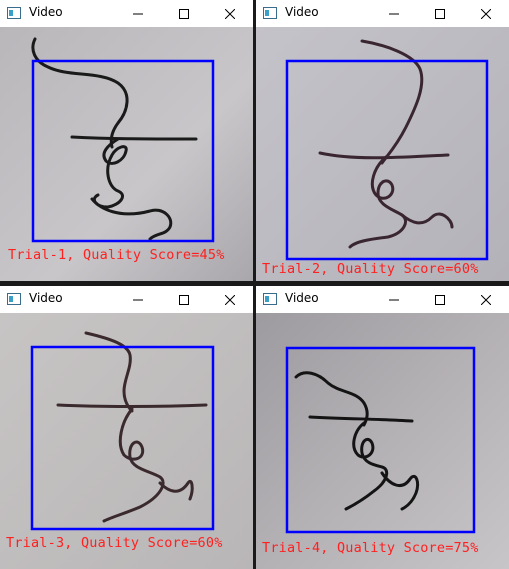  Describe the element at coordinates (370, 269) in the screenshot. I see `quality-caption: Trial-2, Quality Score=60%` at that location.